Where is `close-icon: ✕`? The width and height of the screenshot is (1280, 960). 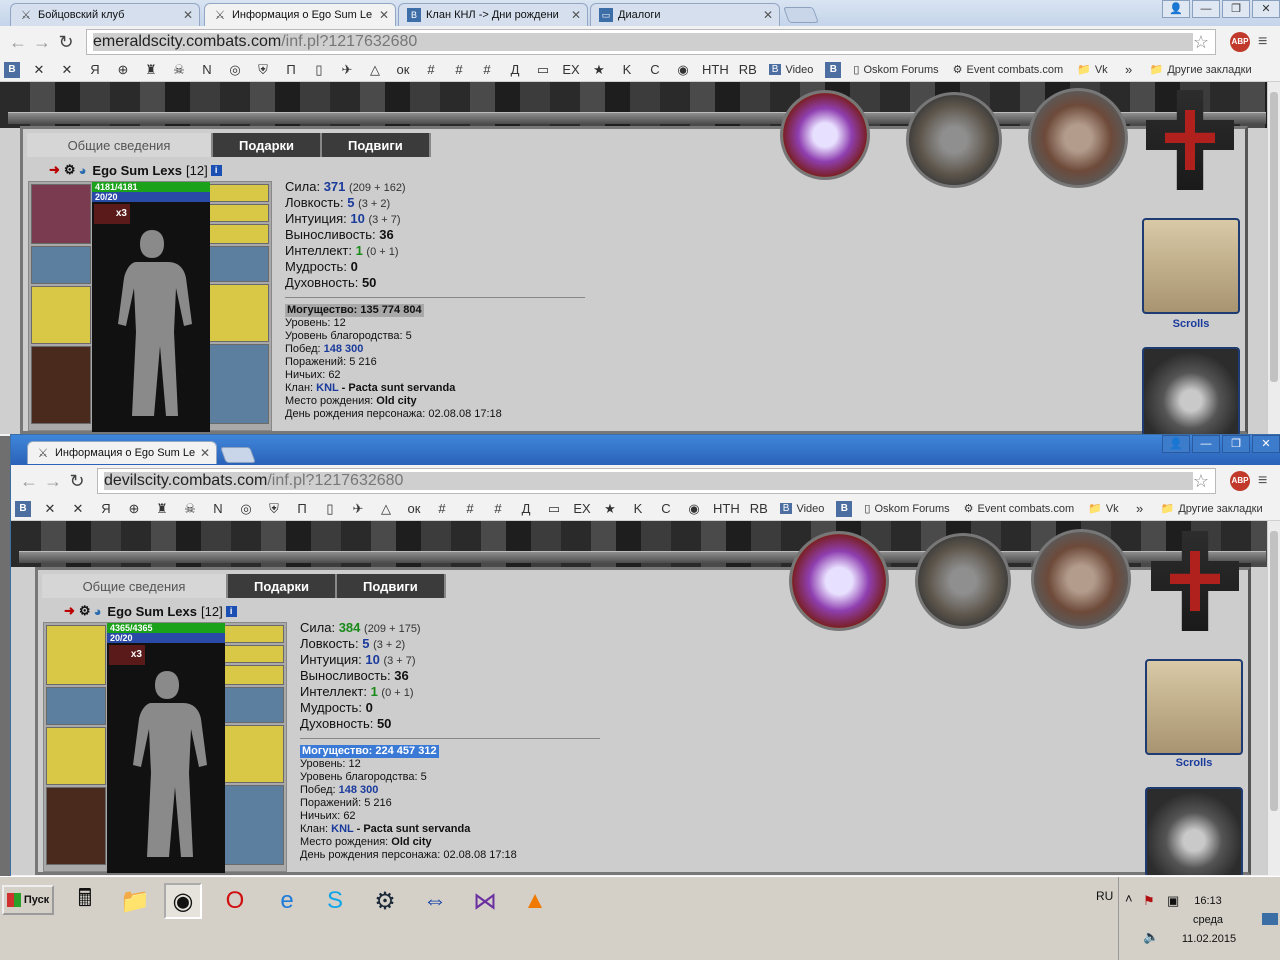 close-icon: ✕ is located at coordinates (576, 15).